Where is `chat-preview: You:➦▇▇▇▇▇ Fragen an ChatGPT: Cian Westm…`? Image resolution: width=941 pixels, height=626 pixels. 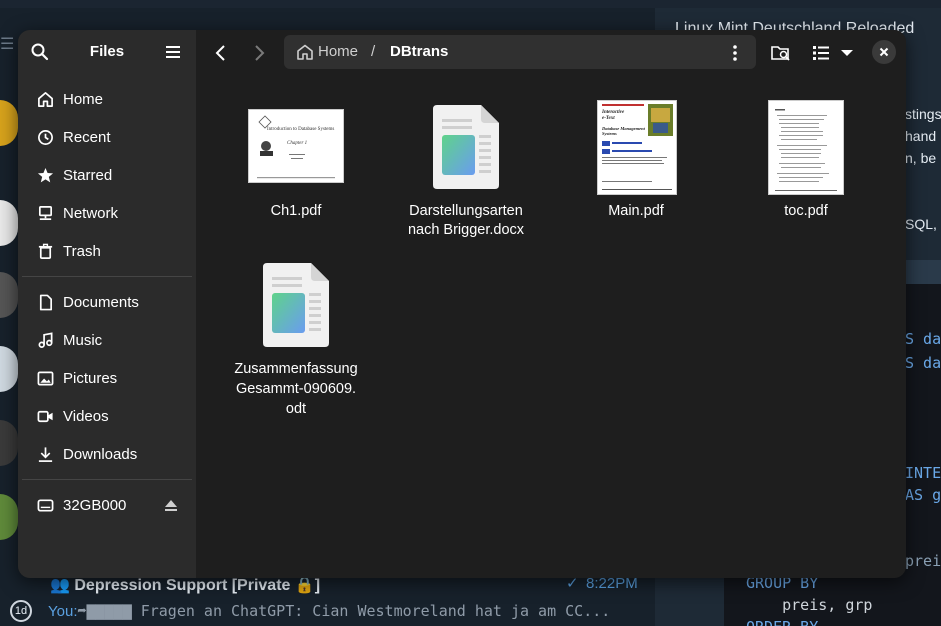
chat-preview: You:➦▇▇▇▇▇ Fragen an ChatGPT: Cian Westm… is located at coordinates (329, 611).